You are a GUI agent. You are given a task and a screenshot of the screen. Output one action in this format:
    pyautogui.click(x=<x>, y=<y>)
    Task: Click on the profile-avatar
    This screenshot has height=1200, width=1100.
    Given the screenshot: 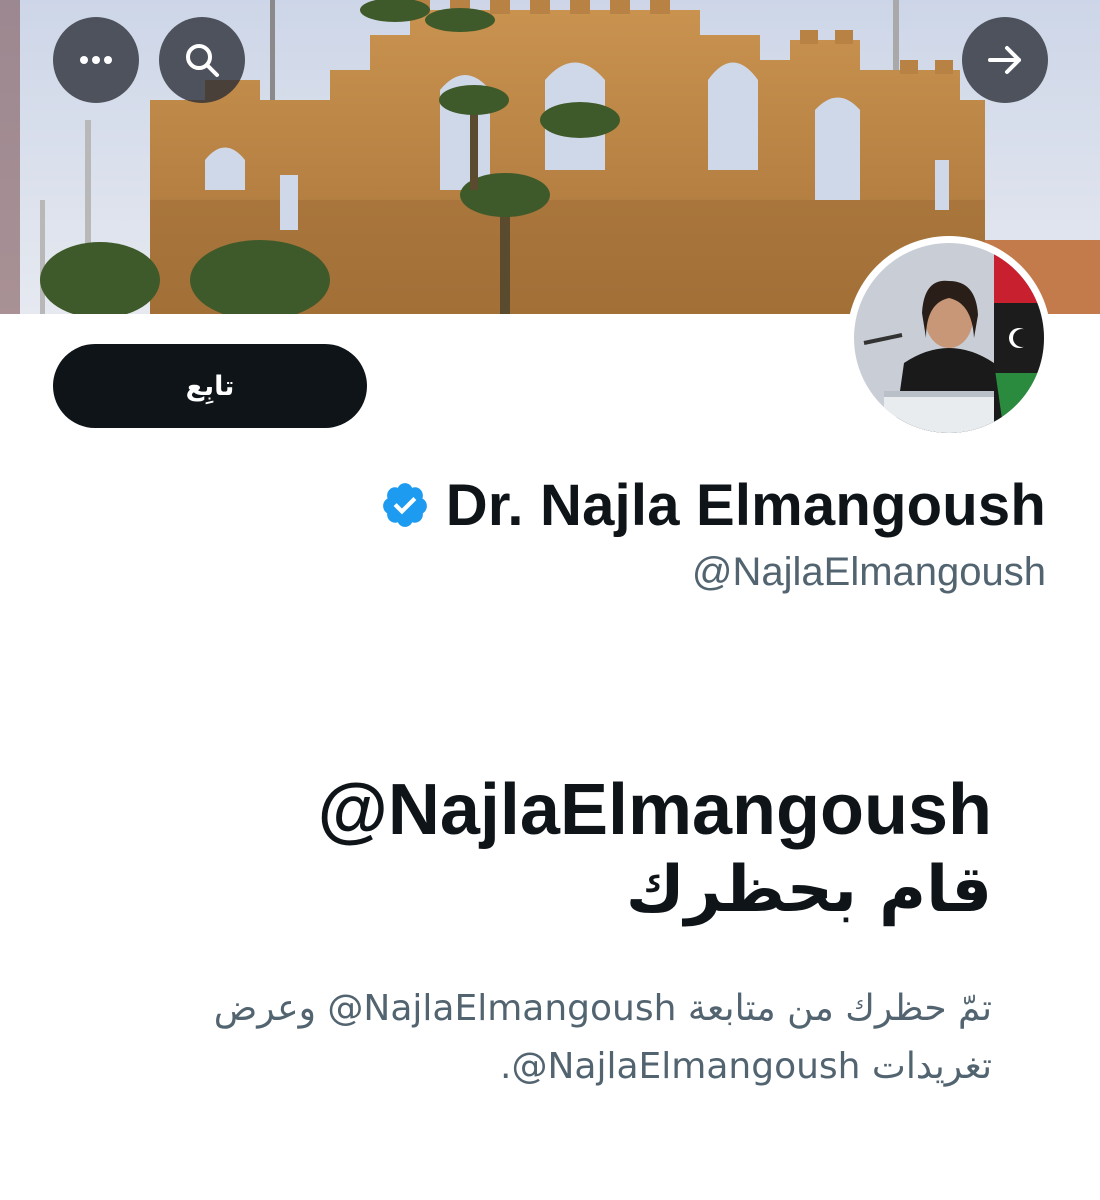 What is the action you would take?
    pyautogui.click(x=949, y=338)
    